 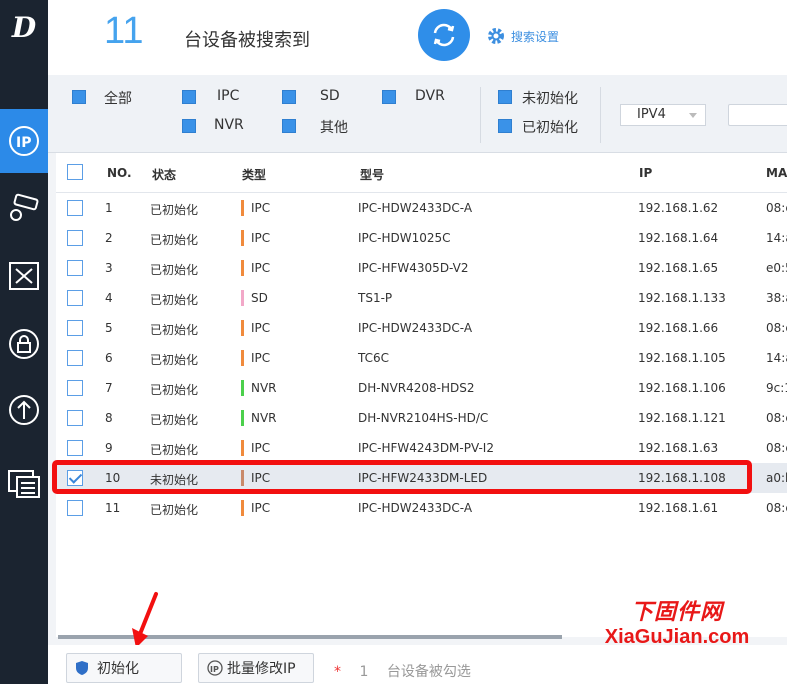 What do you see at coordinates (428, 672) in the screenshot?
I see `selected-label: 台设备被勾选` at bounding box center [428, 672].